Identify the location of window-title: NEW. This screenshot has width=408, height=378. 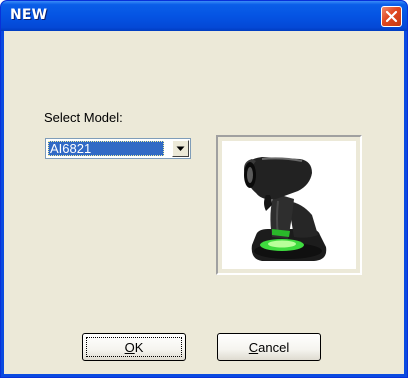
(29, 15).